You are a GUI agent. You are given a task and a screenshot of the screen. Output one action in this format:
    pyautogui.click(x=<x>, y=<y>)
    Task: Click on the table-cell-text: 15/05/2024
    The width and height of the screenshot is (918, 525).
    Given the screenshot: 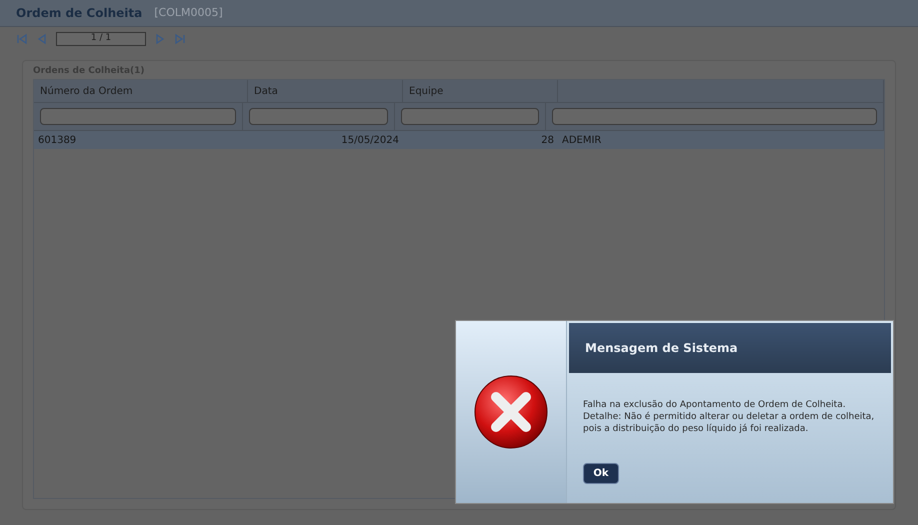 What is the action you would take?
    pyautogui.click(x=370, y=141)
    